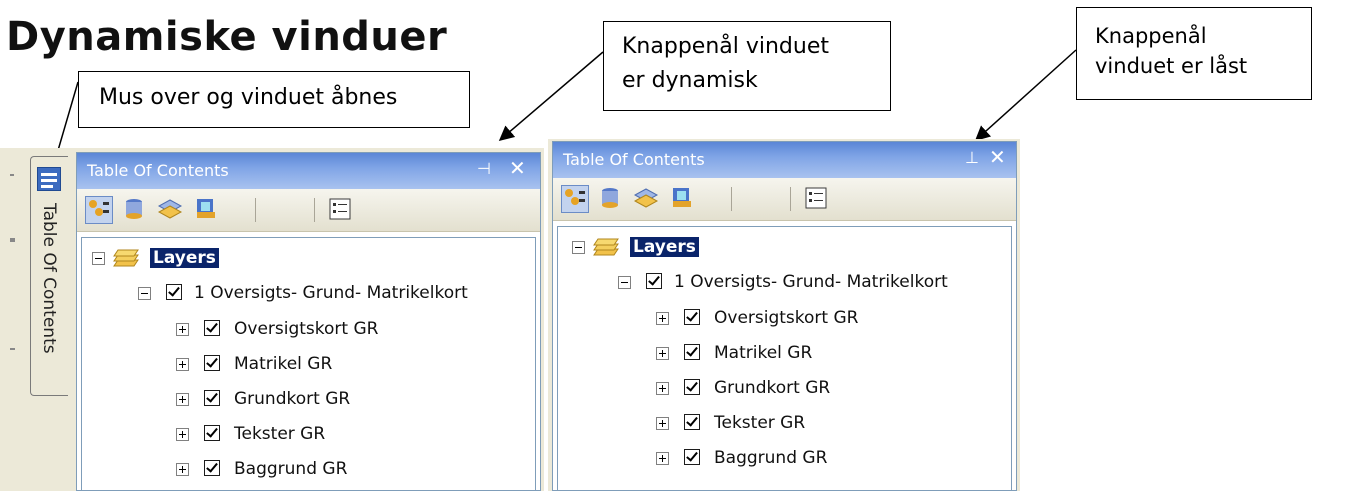 The image size is (1350, 491). I want to click on toc-titlebar: Table Of Contents ⊥ ✕, so click(784, 160).